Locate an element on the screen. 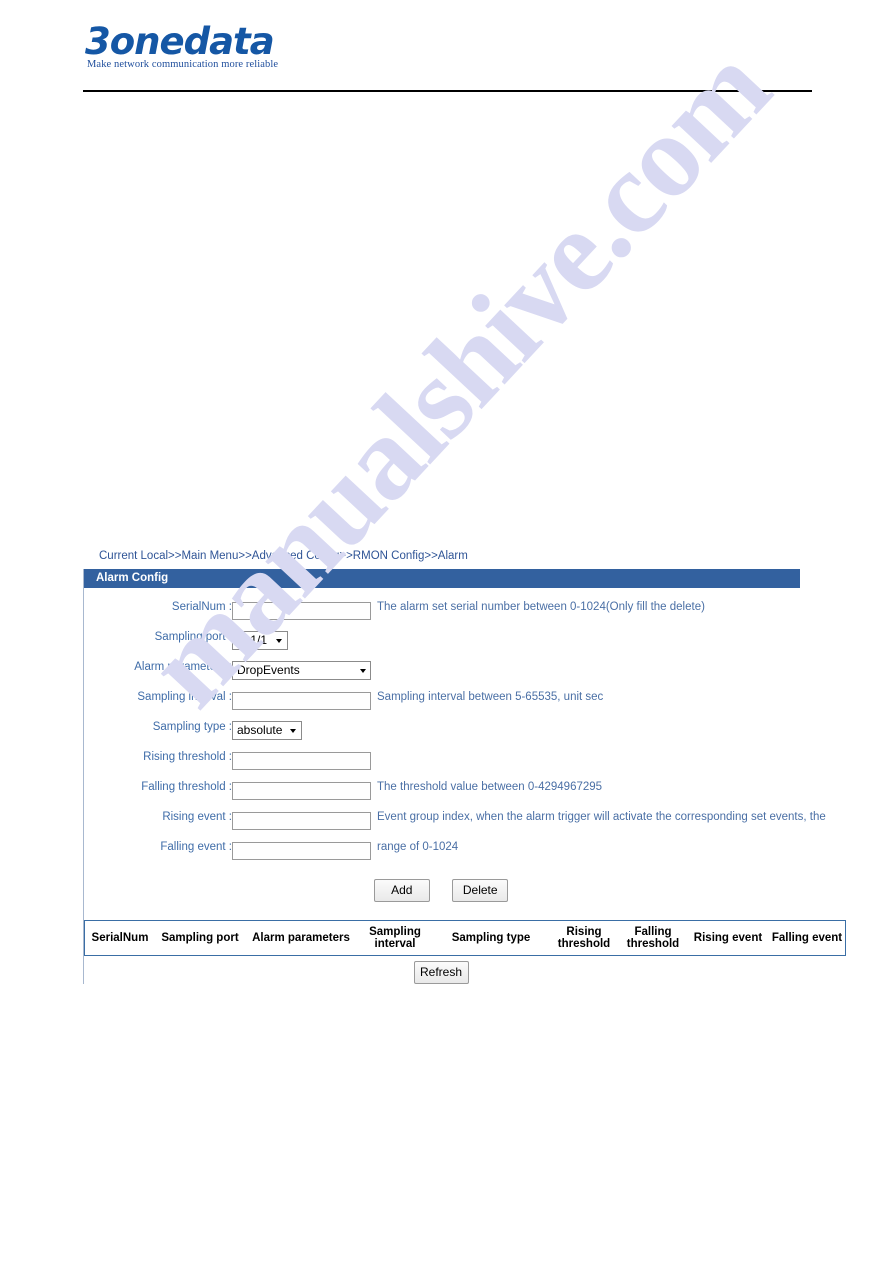 The height and width of the screenshot is (1263, 893). field-falling-event-cell is located at coordinates (304, 856).